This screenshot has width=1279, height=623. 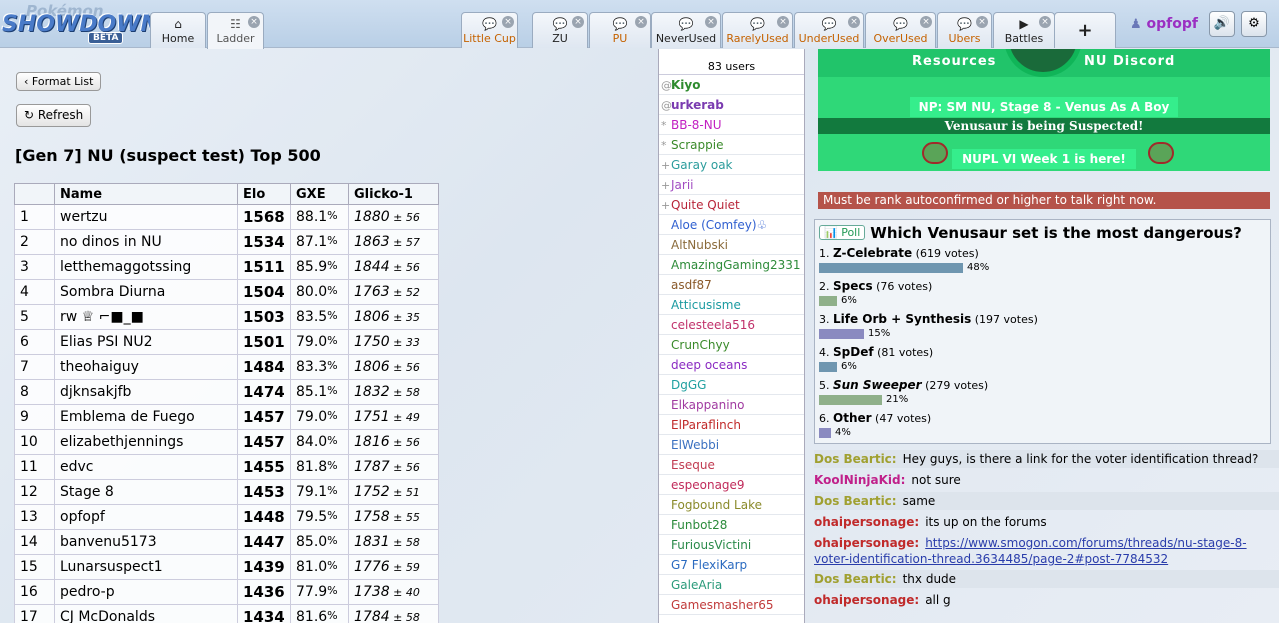 I want to click on user-name: ♟ opfopf, so click(x=1164, y=24).